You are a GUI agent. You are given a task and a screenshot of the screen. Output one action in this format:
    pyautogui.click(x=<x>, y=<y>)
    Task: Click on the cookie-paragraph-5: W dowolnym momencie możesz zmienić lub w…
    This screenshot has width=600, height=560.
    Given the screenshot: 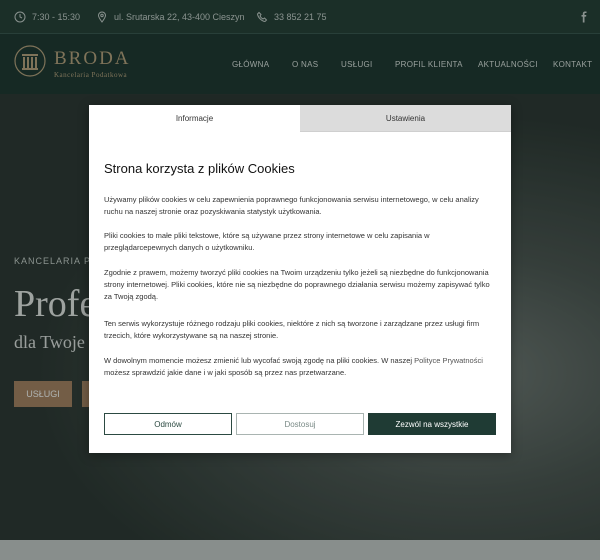 What is the action you would take?
    pyautogui.click(x=300, y=367)
    